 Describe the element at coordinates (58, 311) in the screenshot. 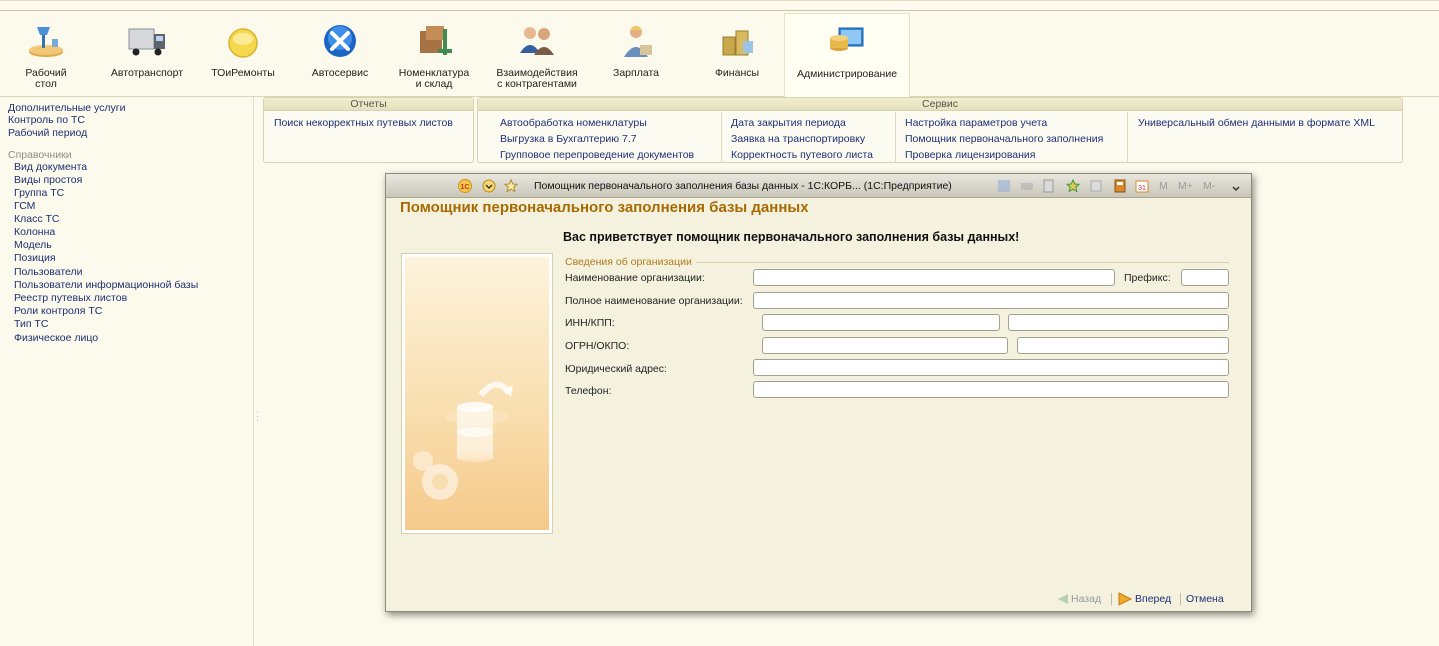

I see `catalog-link: Роли контроля ТС` at that location.